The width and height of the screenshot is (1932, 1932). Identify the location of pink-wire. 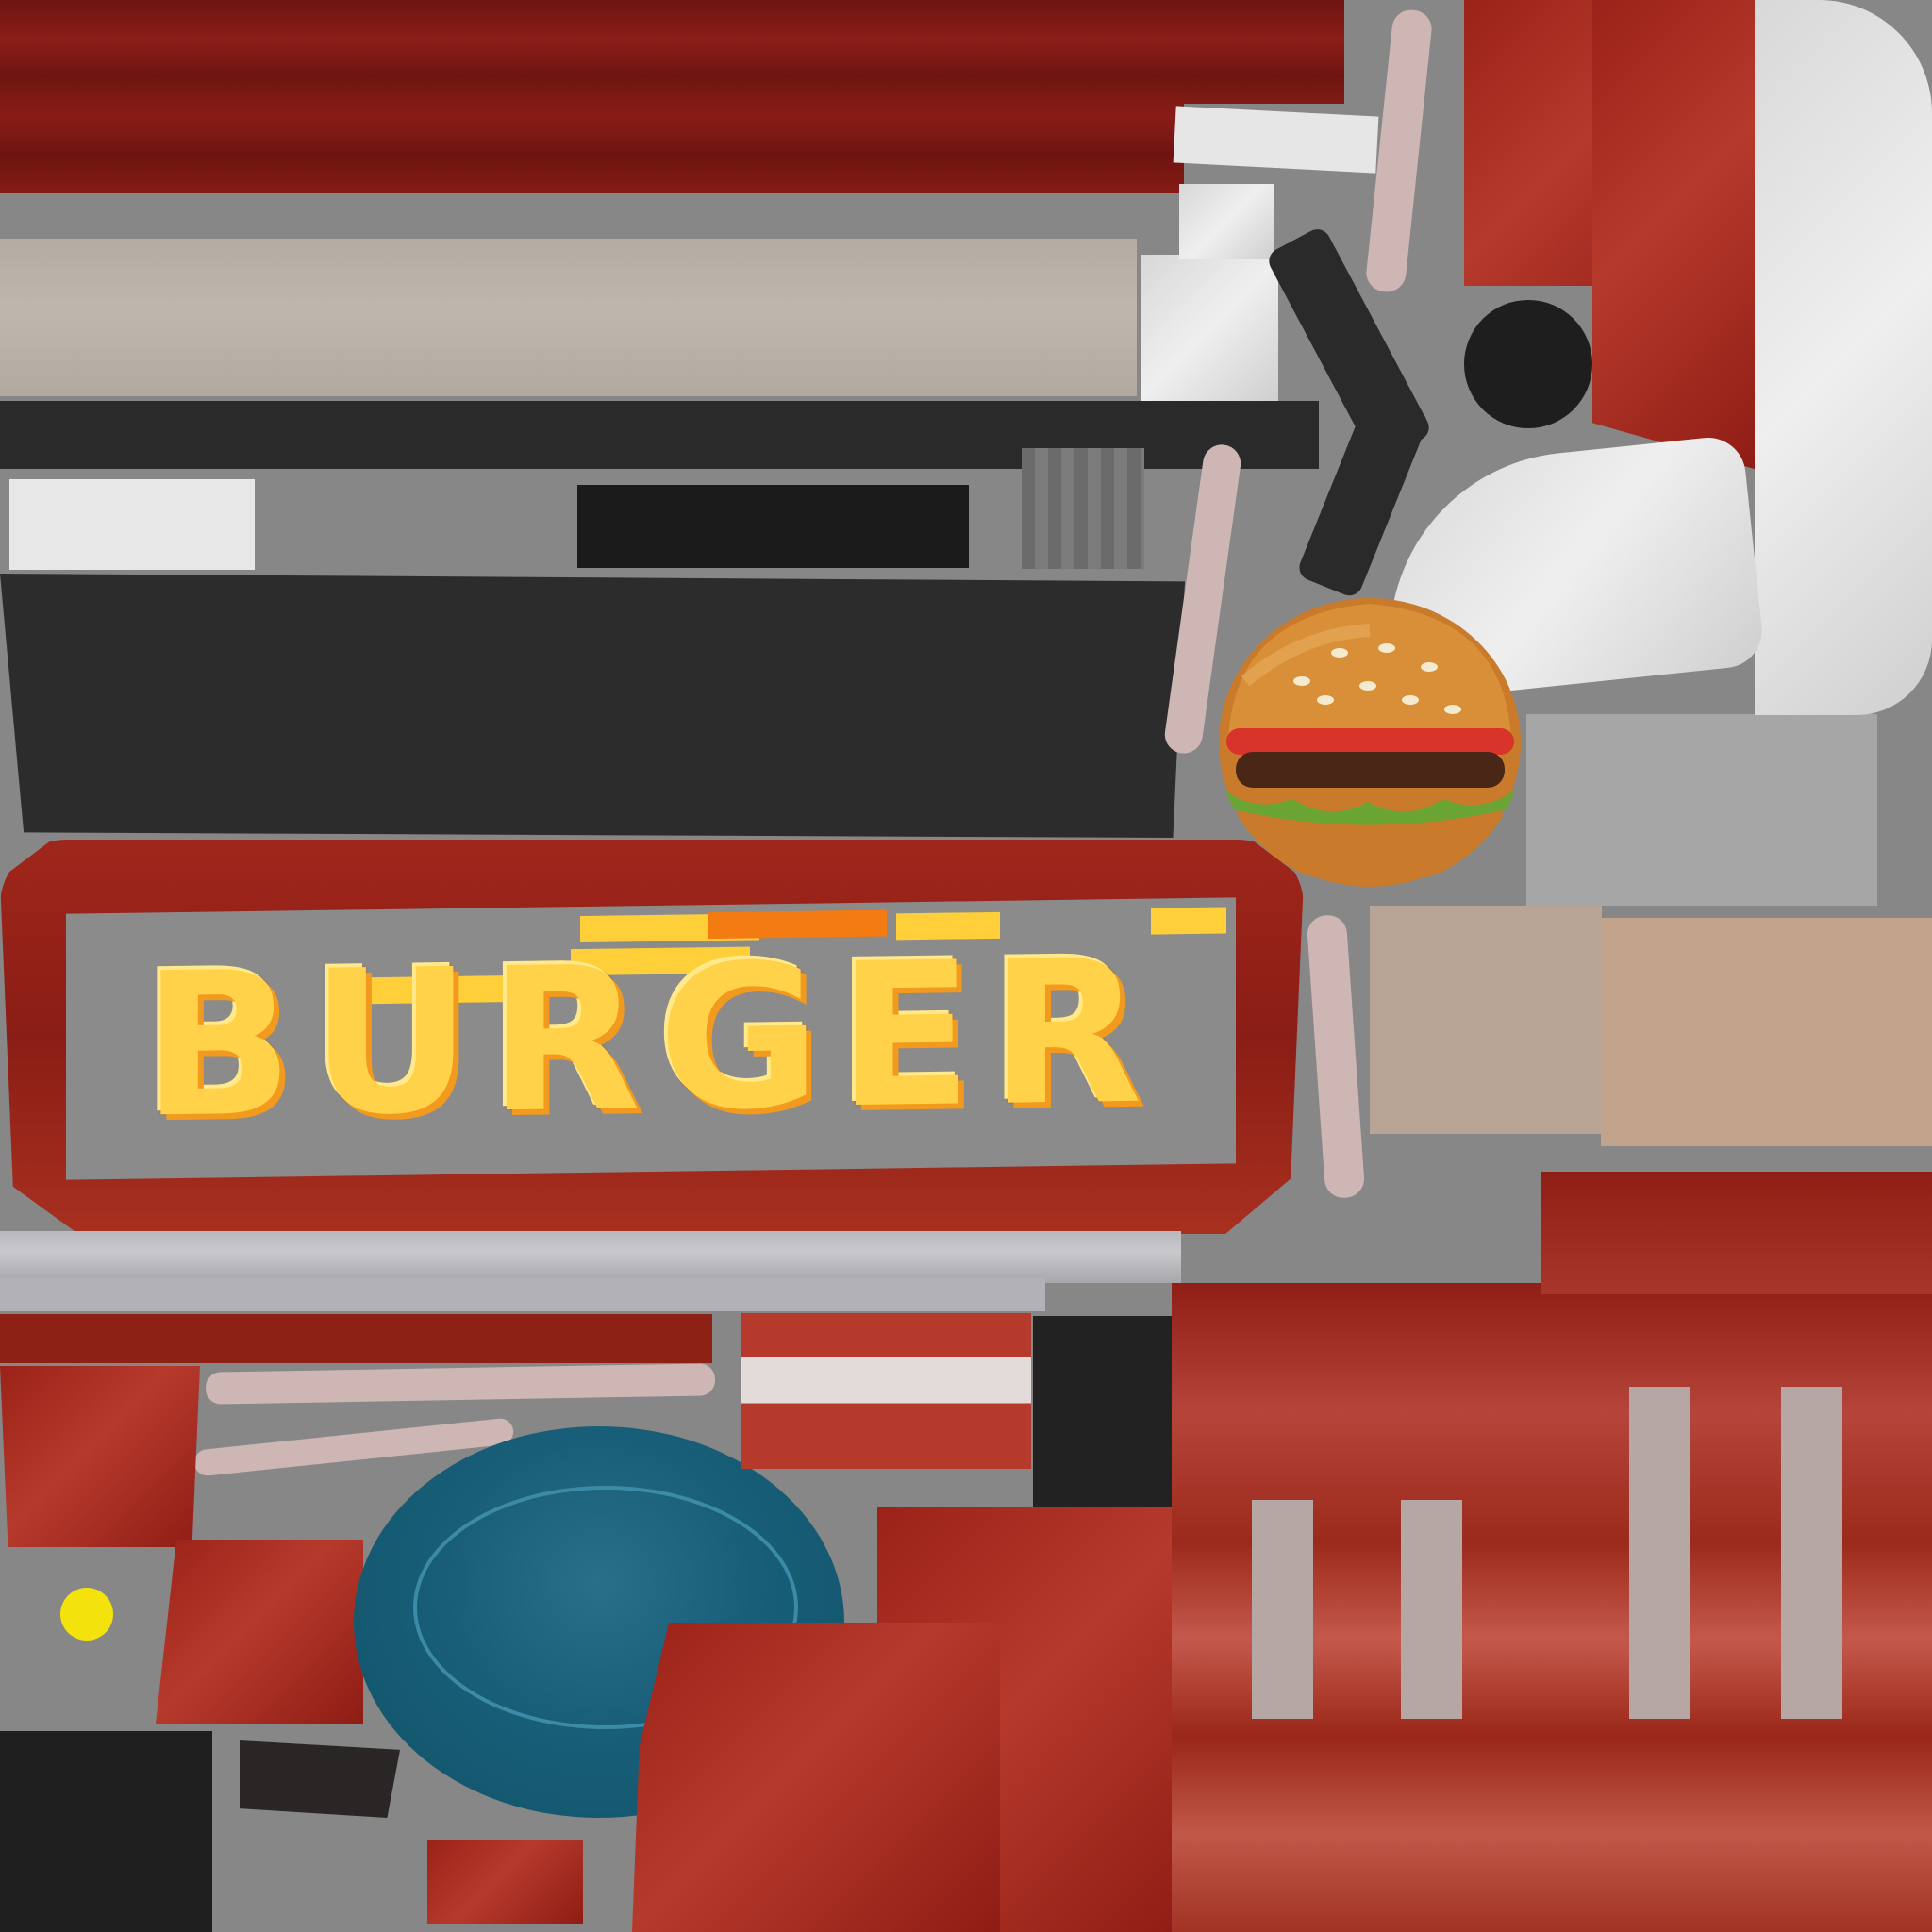
(1336, 1057).